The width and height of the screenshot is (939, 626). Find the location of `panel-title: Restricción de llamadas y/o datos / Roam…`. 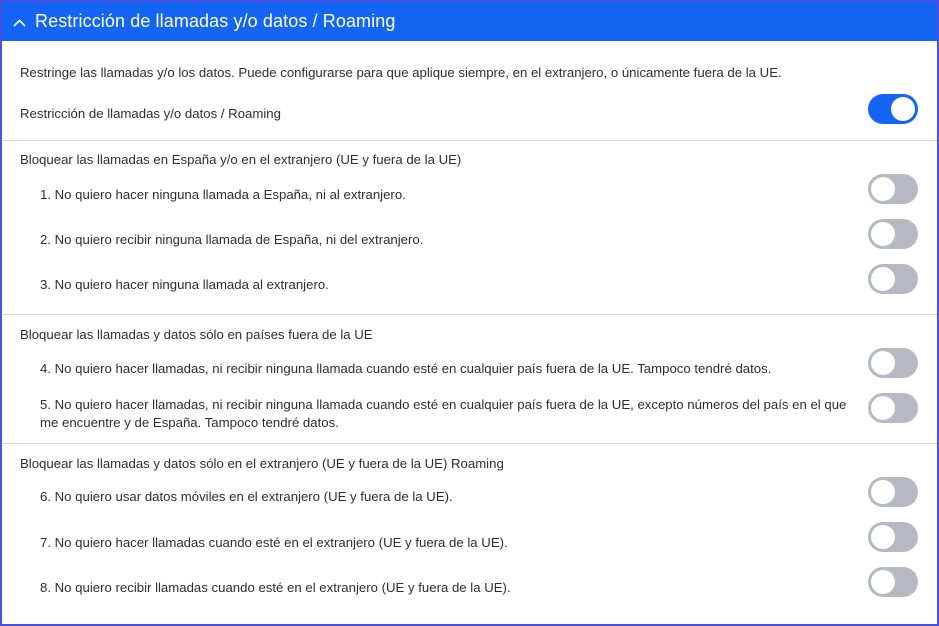

panel-title: Restricción de llamadas y/o datos / Roam… is located at coordinates (215, 21).